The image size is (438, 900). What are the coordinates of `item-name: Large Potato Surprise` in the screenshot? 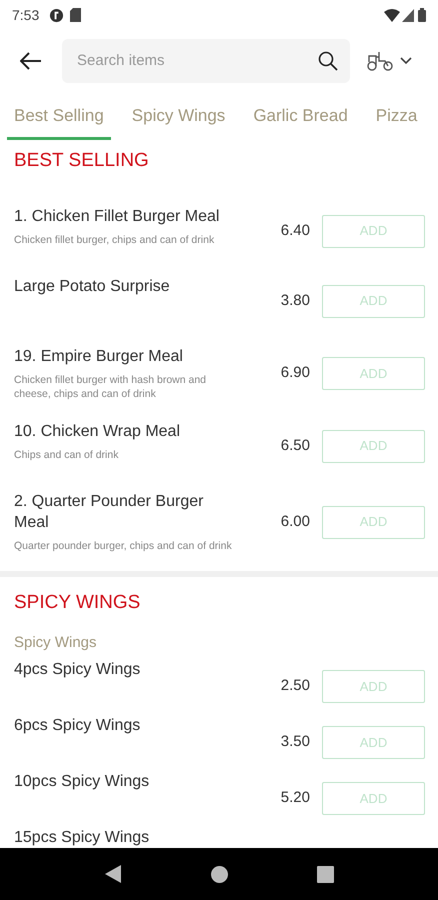 It's located at (92, 287).